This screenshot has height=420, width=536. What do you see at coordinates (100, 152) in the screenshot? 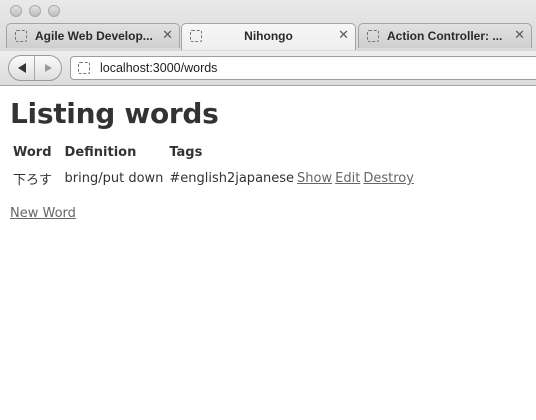
I see `column-header-definition: Definition` at bounding box center [100, 152].